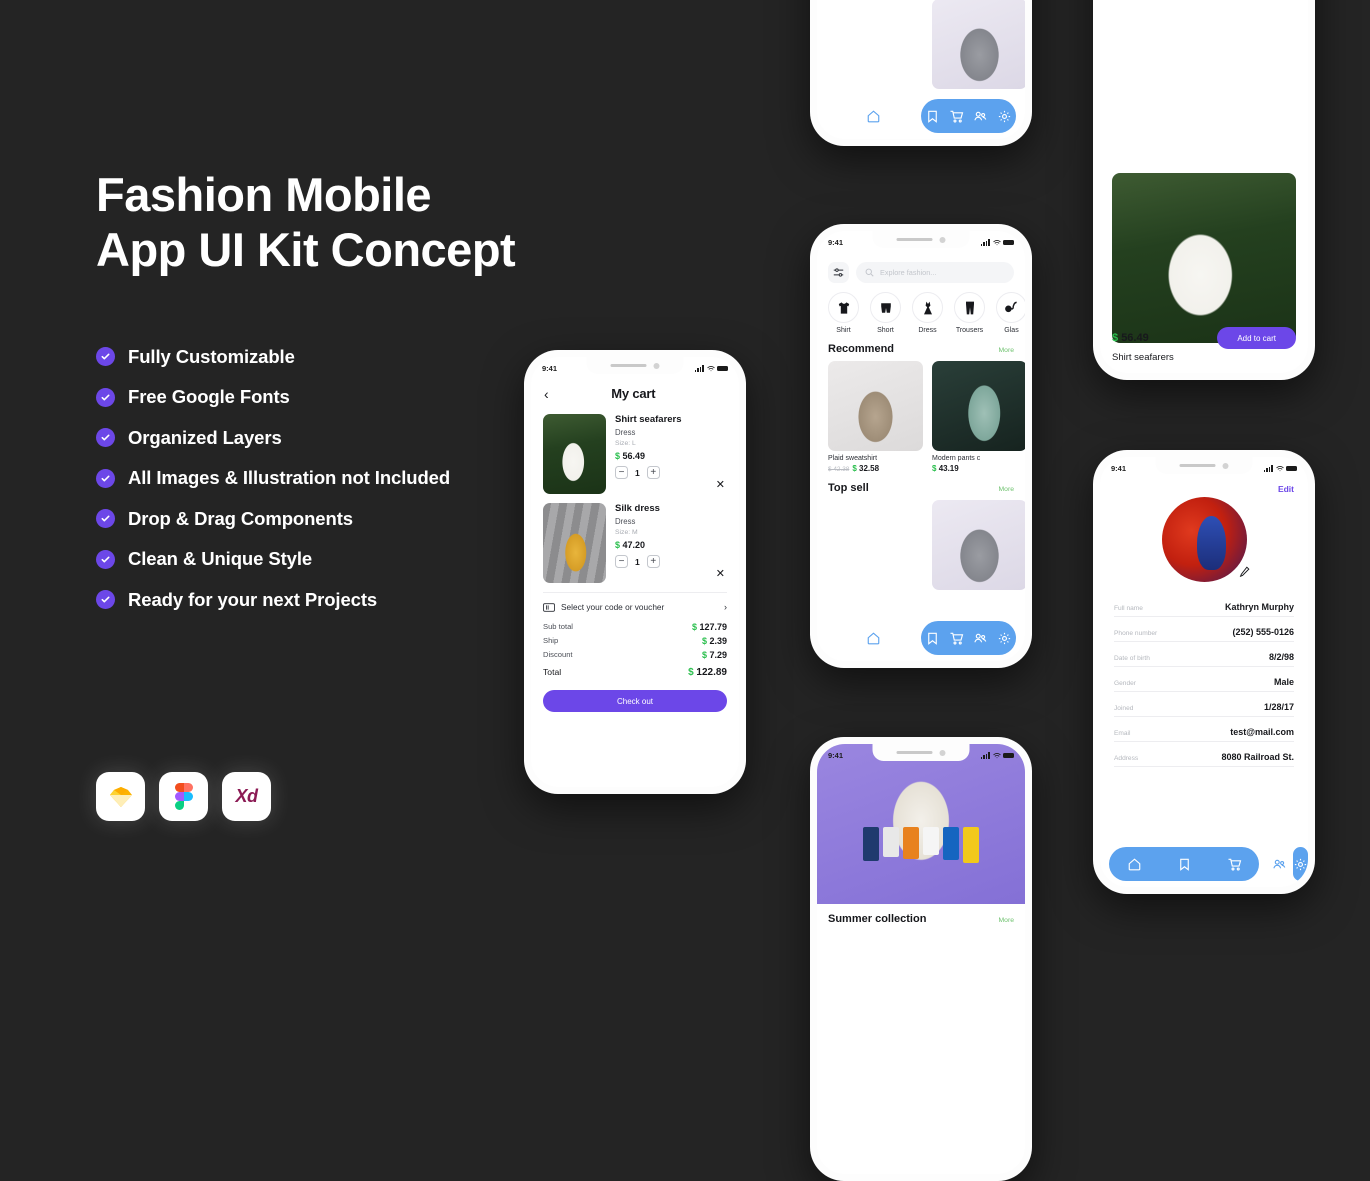 This screenshot has height=1181, width=1370. I want to click on filter-icon, so click(838, 272).